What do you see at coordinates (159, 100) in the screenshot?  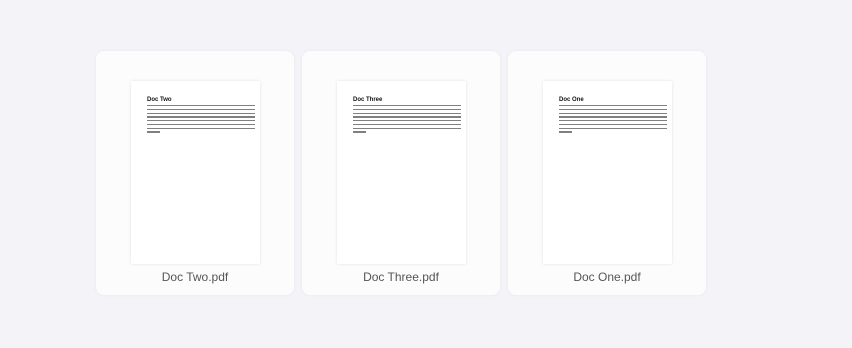 I see `thumbnail-title: Doc Two` at bounding box center [159, 100].